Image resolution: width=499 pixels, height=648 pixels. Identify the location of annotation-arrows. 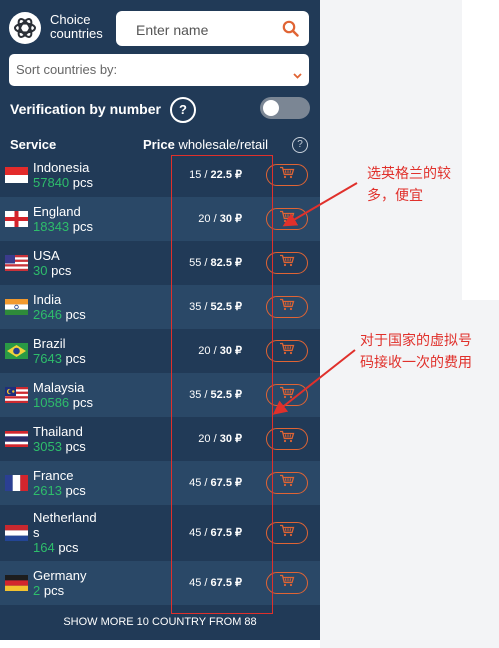
(315, 298).